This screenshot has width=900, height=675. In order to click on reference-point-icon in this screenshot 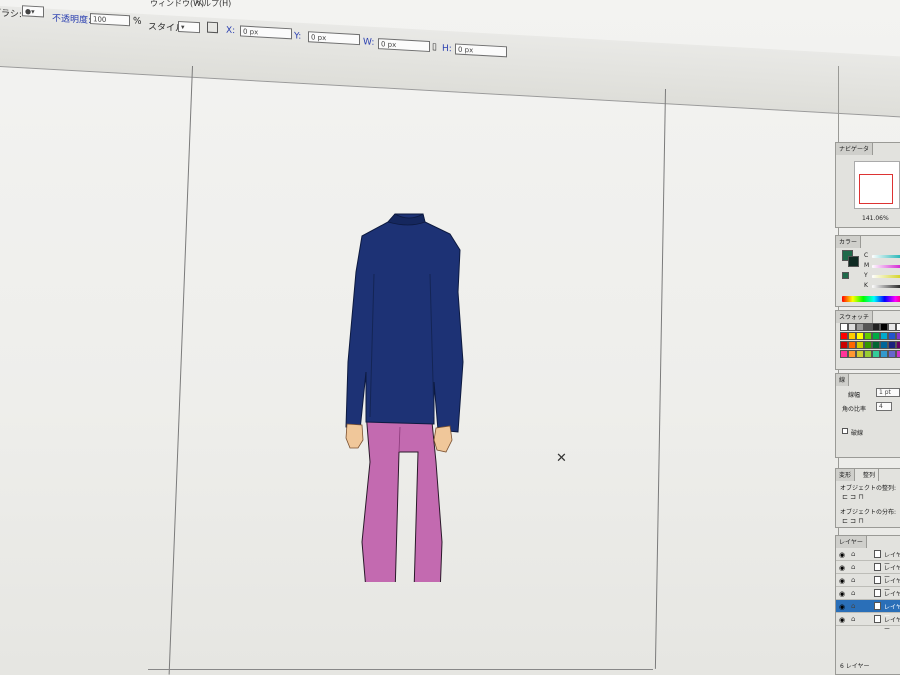, I will do `click(212, 27)`.